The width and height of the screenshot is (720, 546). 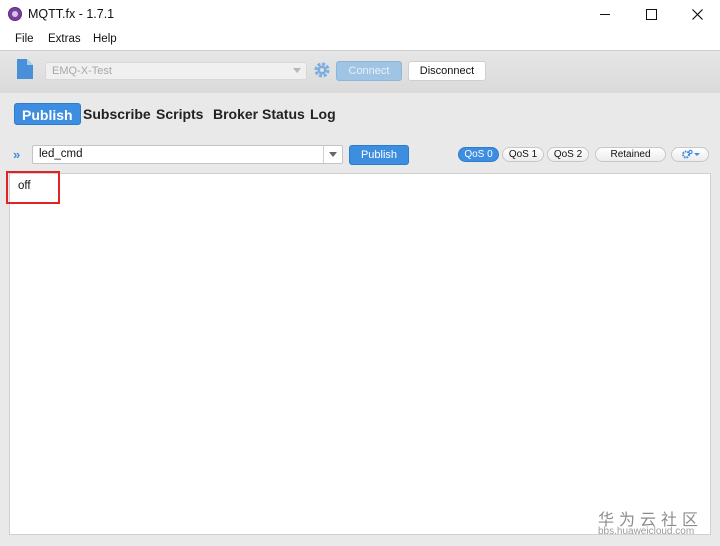 What do you see at coordinates (47, 114) in the screenshot?
I see `tab-publish: Publish` at bounding box center [47, 114].